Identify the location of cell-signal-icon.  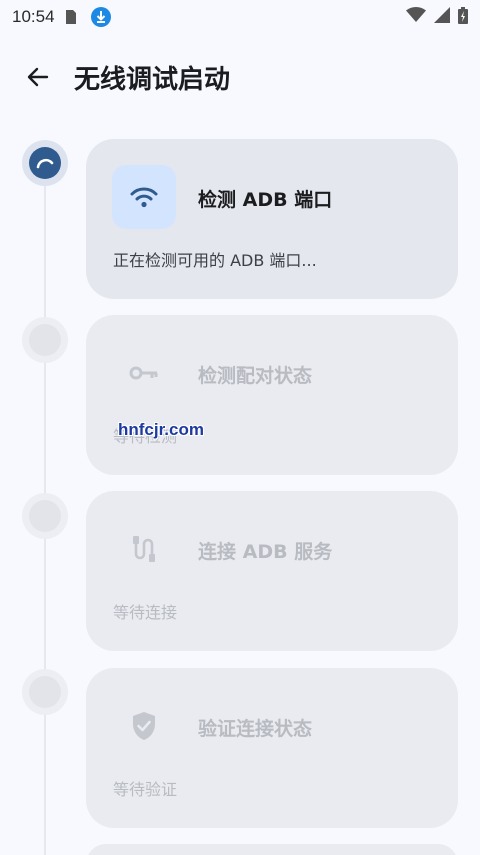
(442, 17).